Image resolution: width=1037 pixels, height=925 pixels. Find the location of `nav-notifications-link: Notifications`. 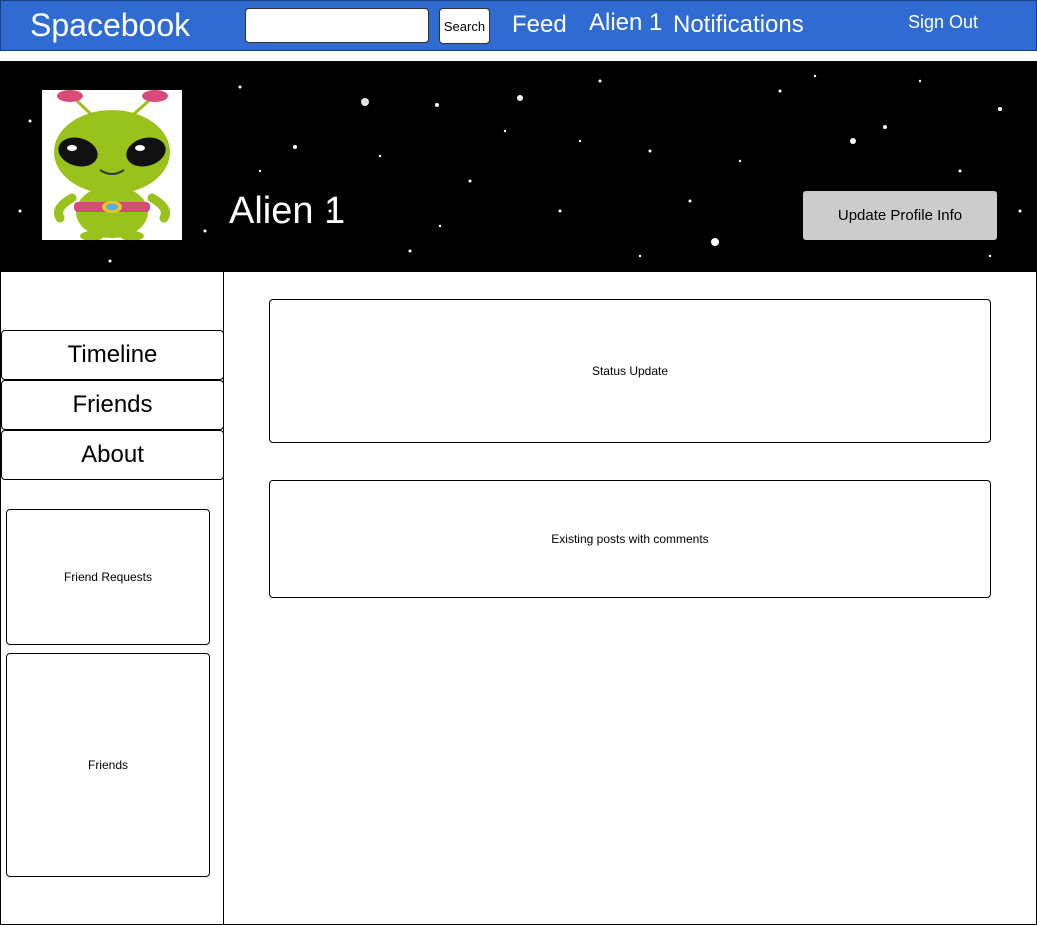

nav-notifications-link: Notifications is located at coordinates (738, 25).